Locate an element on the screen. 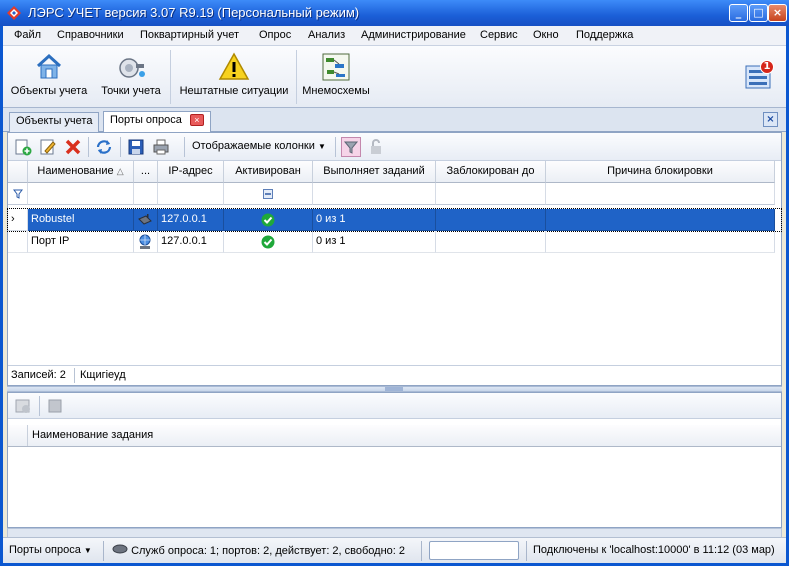 The image size is (789, 566). close-button: × is located at coordinates (777, 13).